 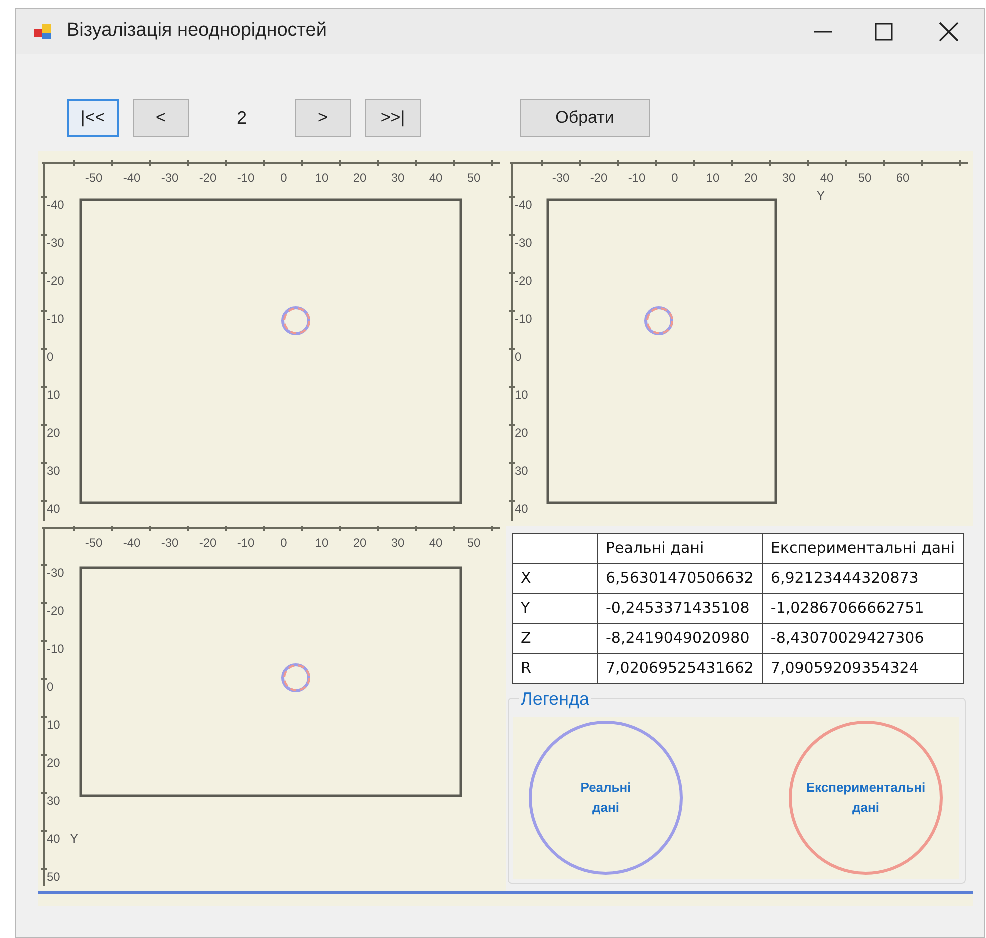 What do you see at coordinates (555, 579) in the screenshot?
I see `table-cell: X` at bounding box center [555, 579].